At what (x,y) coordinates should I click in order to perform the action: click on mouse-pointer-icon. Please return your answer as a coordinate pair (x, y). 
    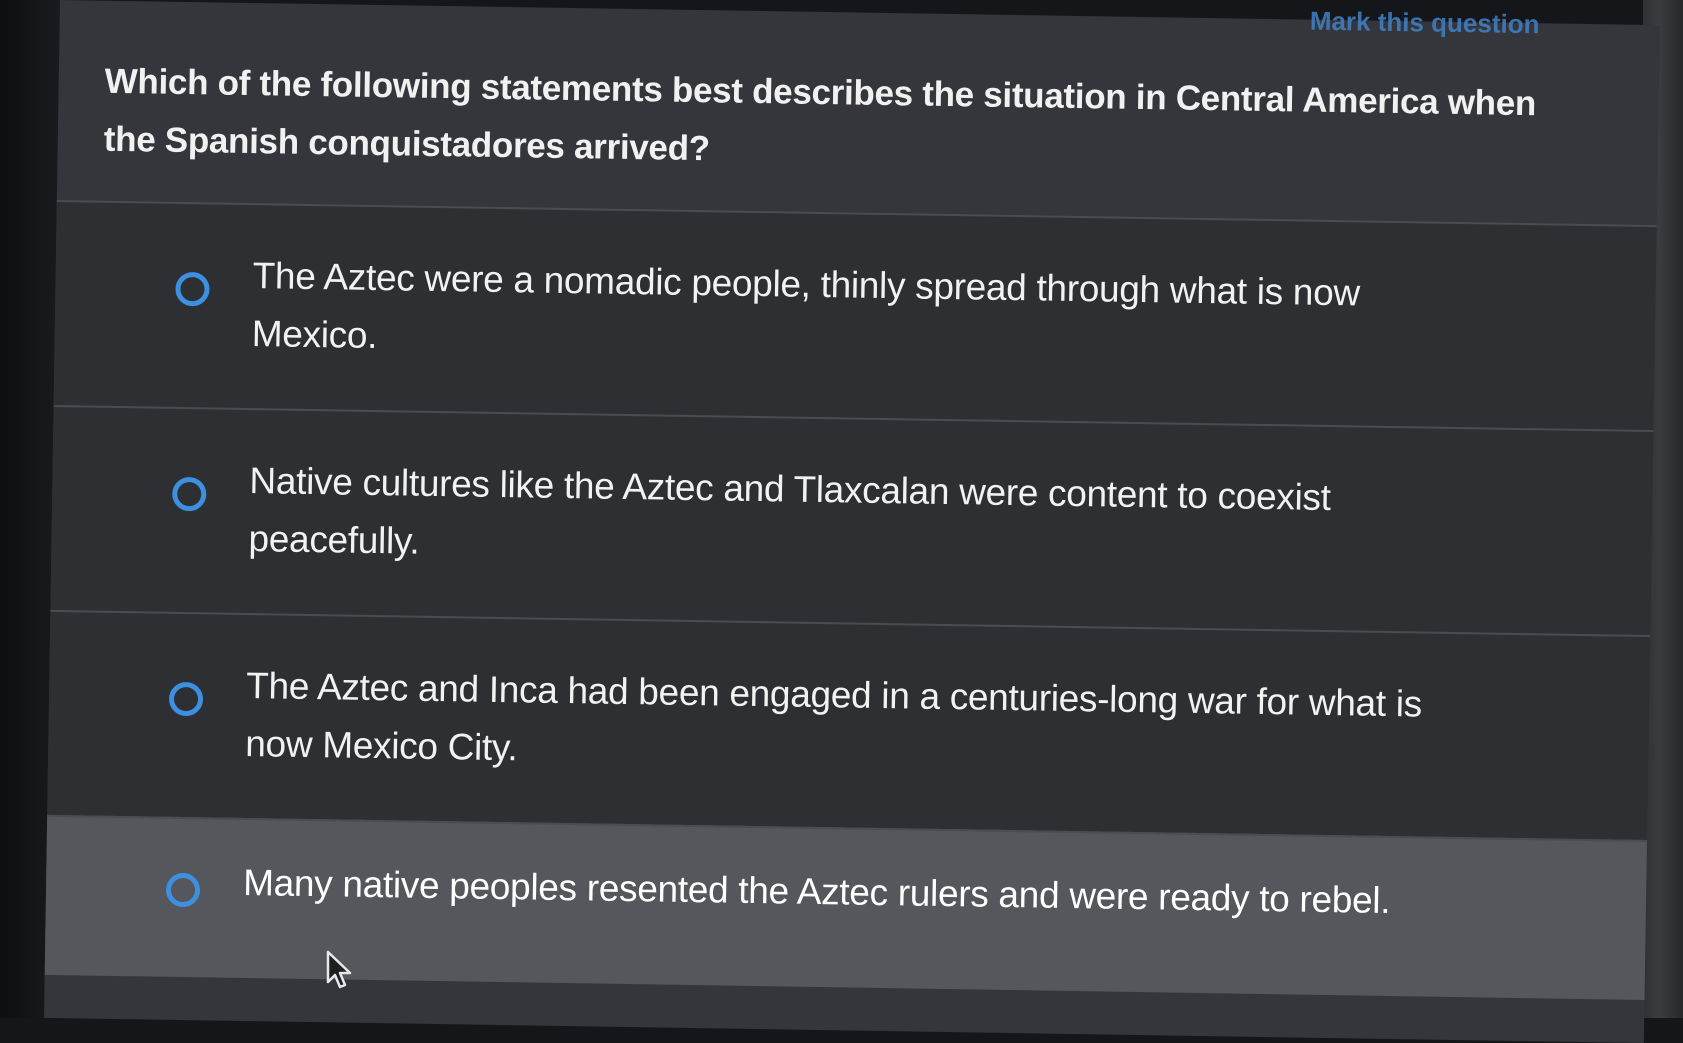
    Looking at the image, I should click on (339, 969).